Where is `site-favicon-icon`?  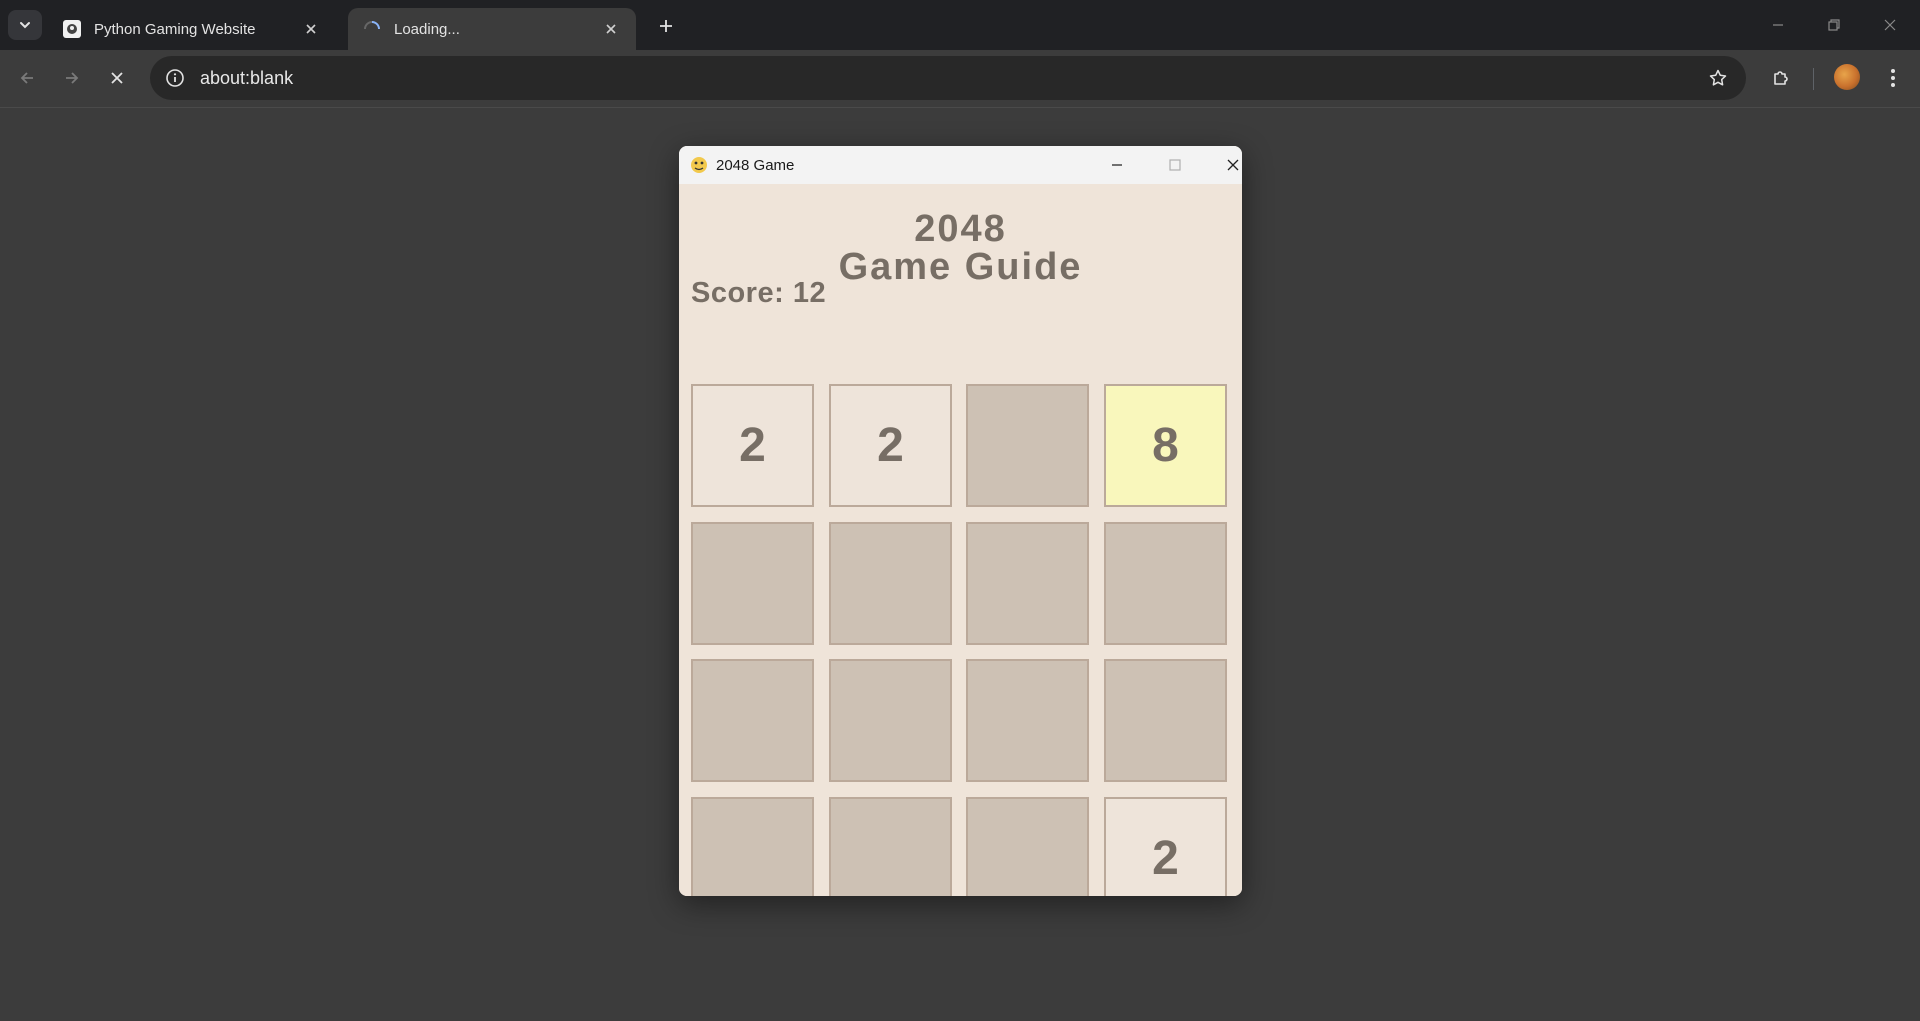 site-favicon-icon is located at coordinates (72, 29).